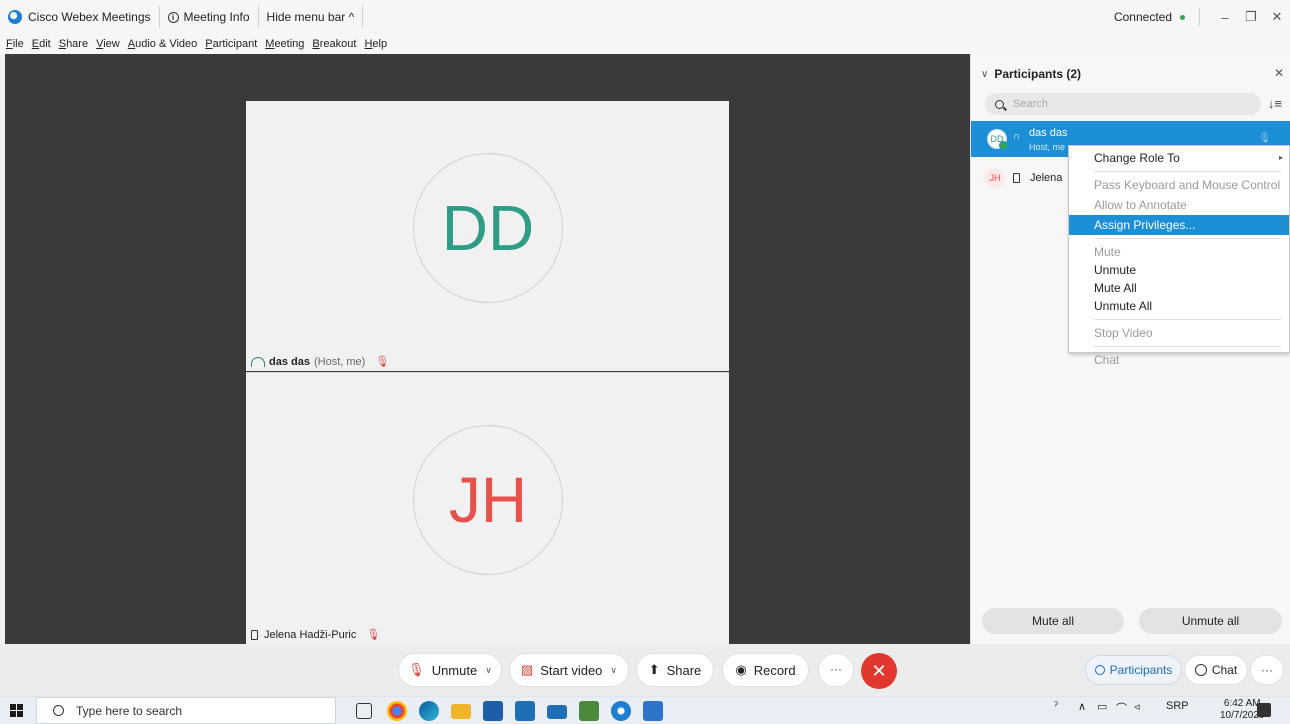 The height and width of the screenshot is (724, 1290). What do you see at coordinates (1017, 136) in the screenshot?
I see `headset-icon: ∩` at bounding box center [1017, 136].